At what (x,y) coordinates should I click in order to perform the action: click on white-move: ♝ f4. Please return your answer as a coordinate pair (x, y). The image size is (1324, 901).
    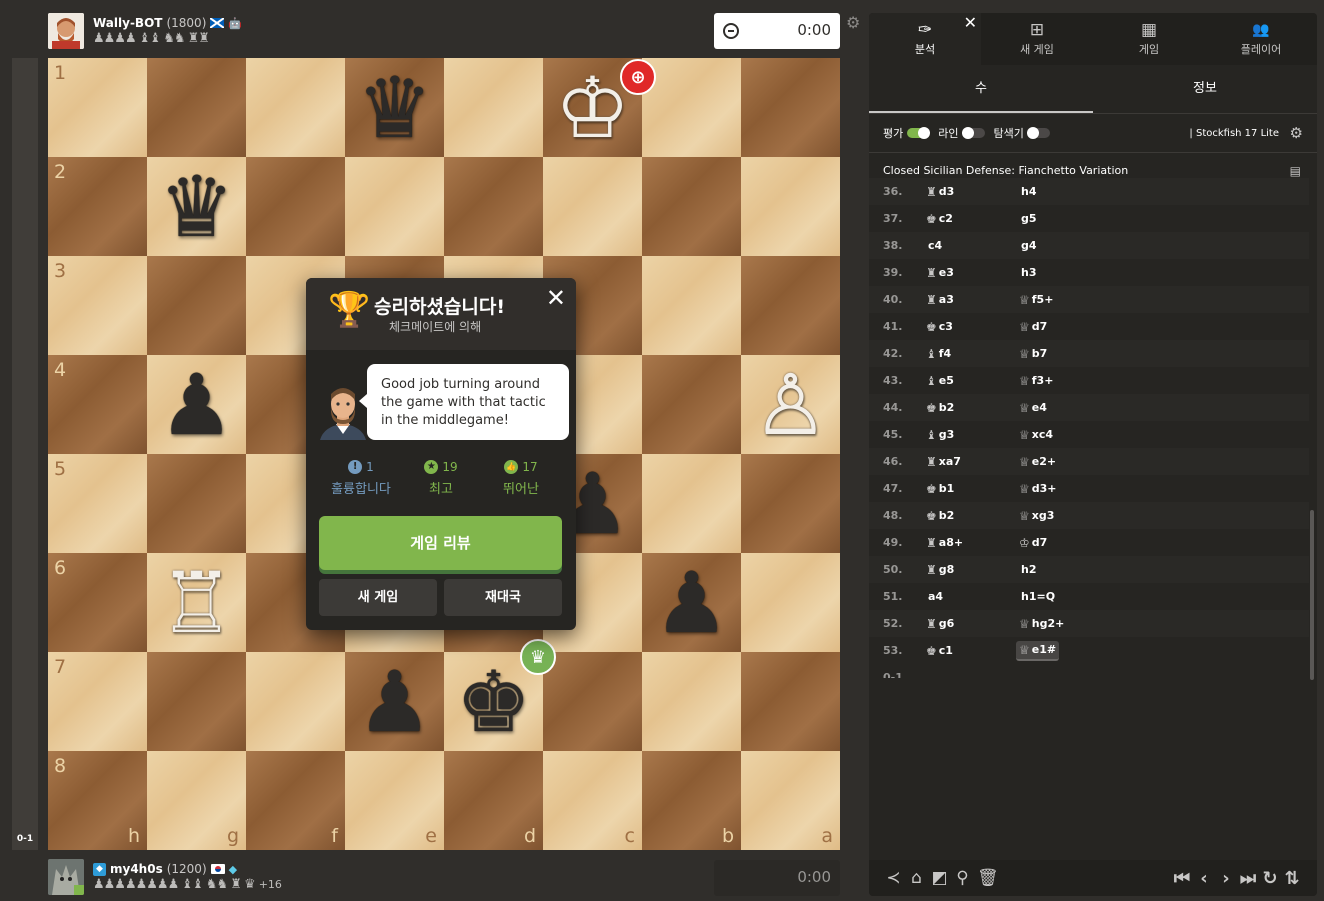
    Looking at the image, I should click on (971, 354).